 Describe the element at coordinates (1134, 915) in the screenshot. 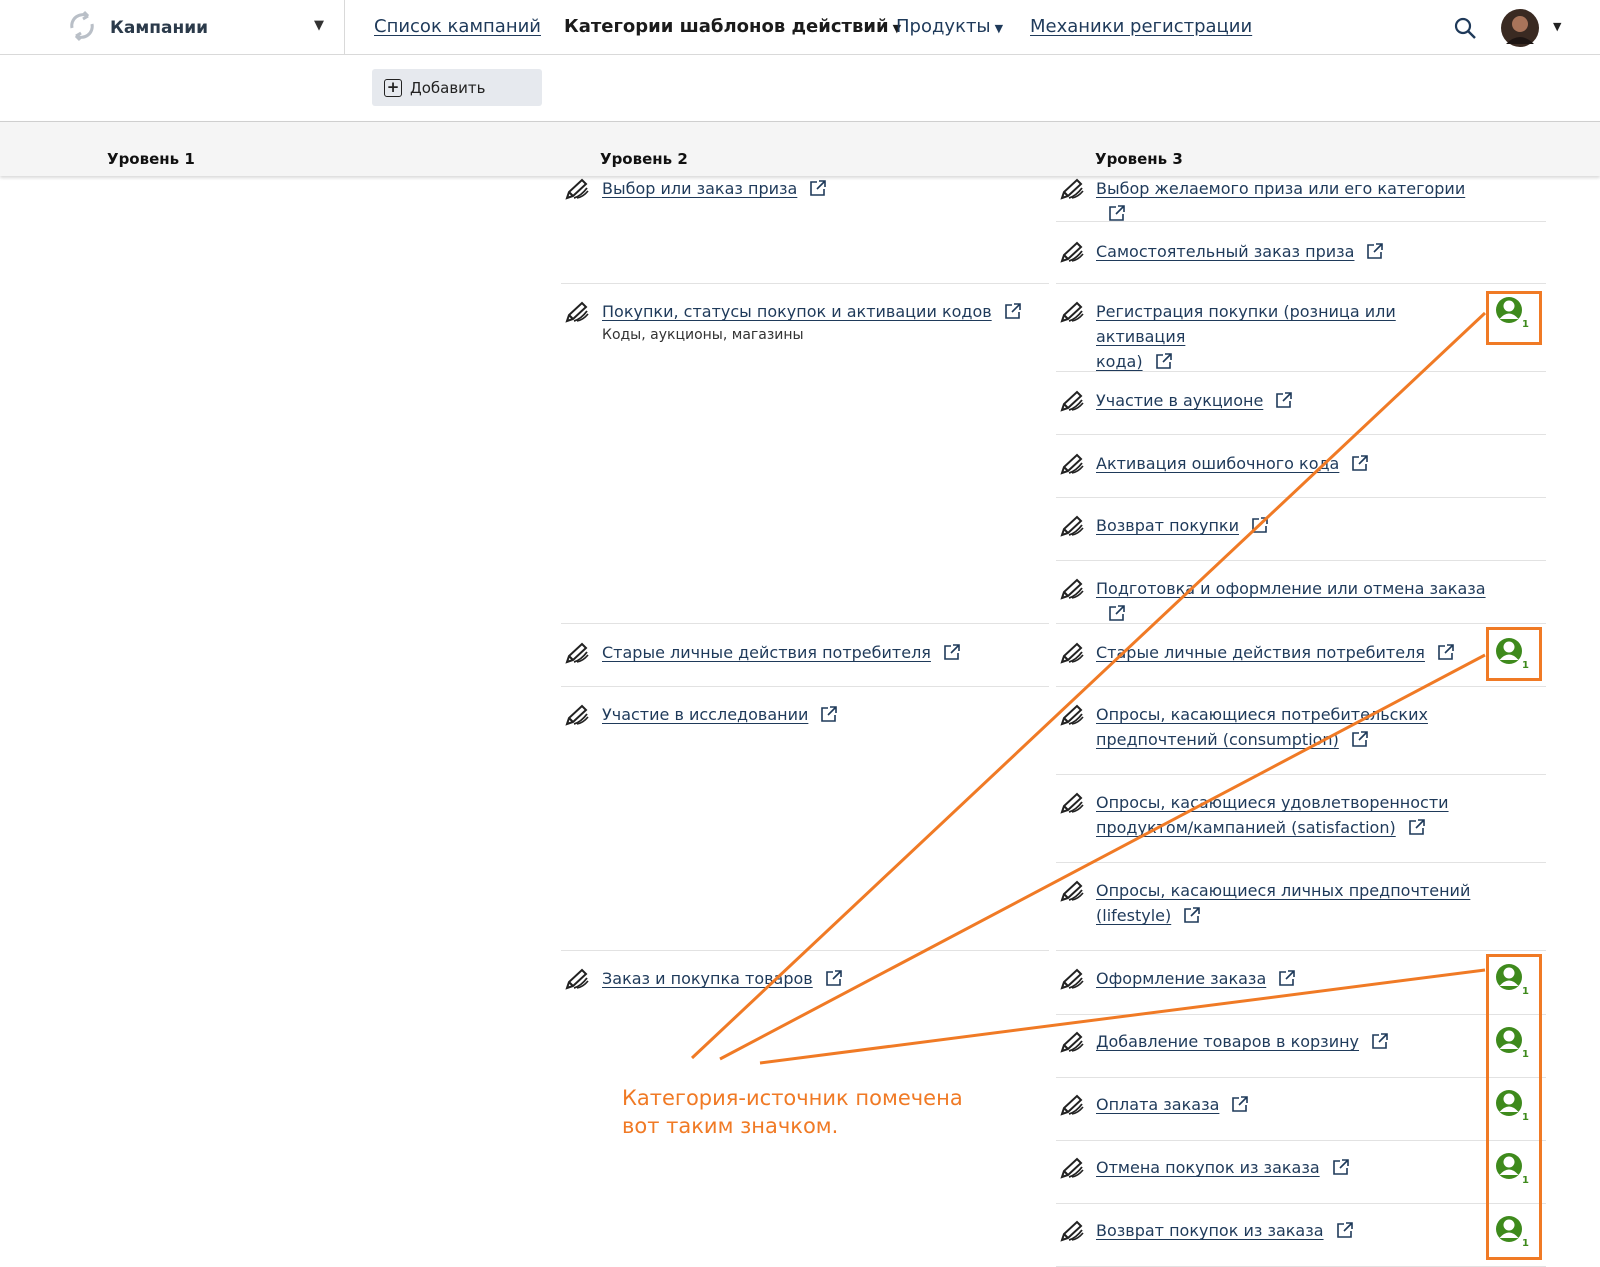

I see `category-label-continued: (lifestyle)` at that location.